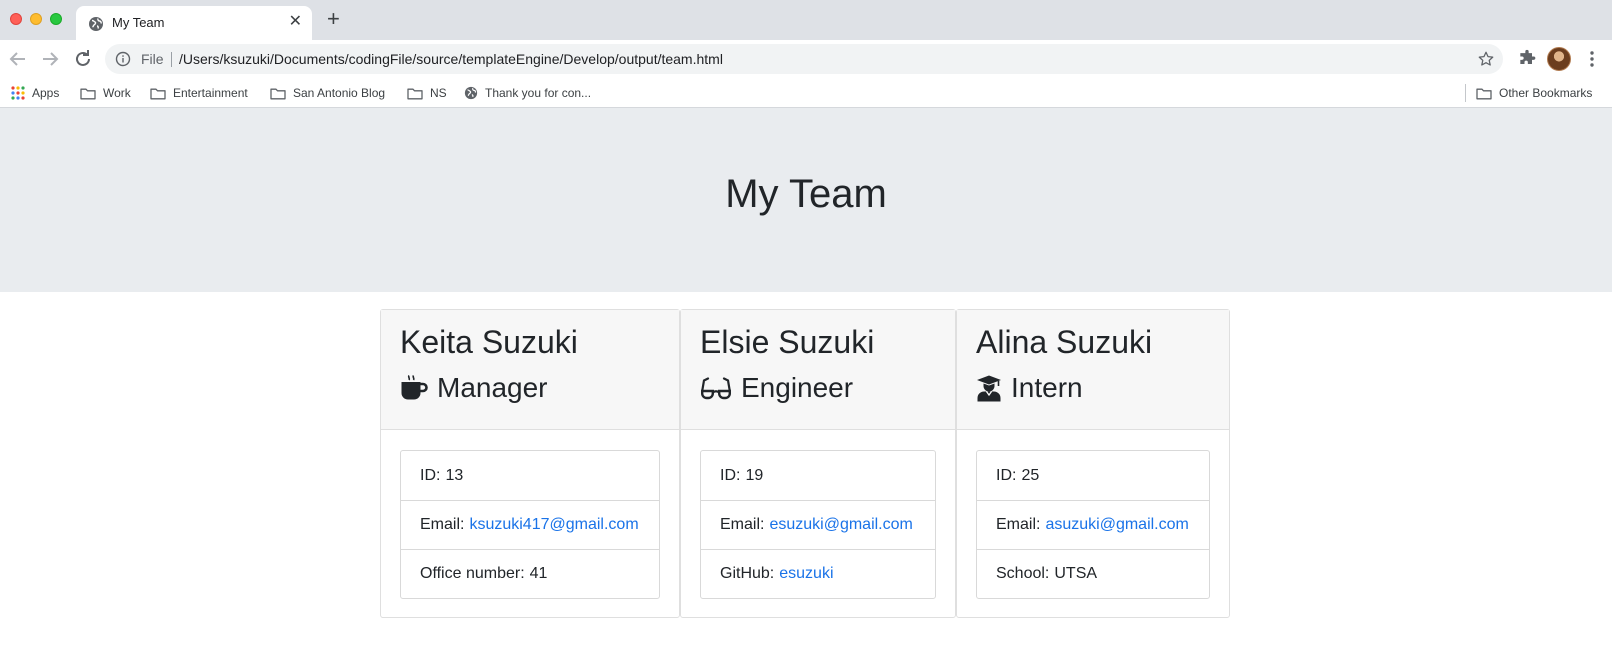 This screenshot has width=1612, height=649. Describe the element at coordinates (553, 525) in the screenshot. I see `email-link: ksuzuki417@gmail.com` at that location.